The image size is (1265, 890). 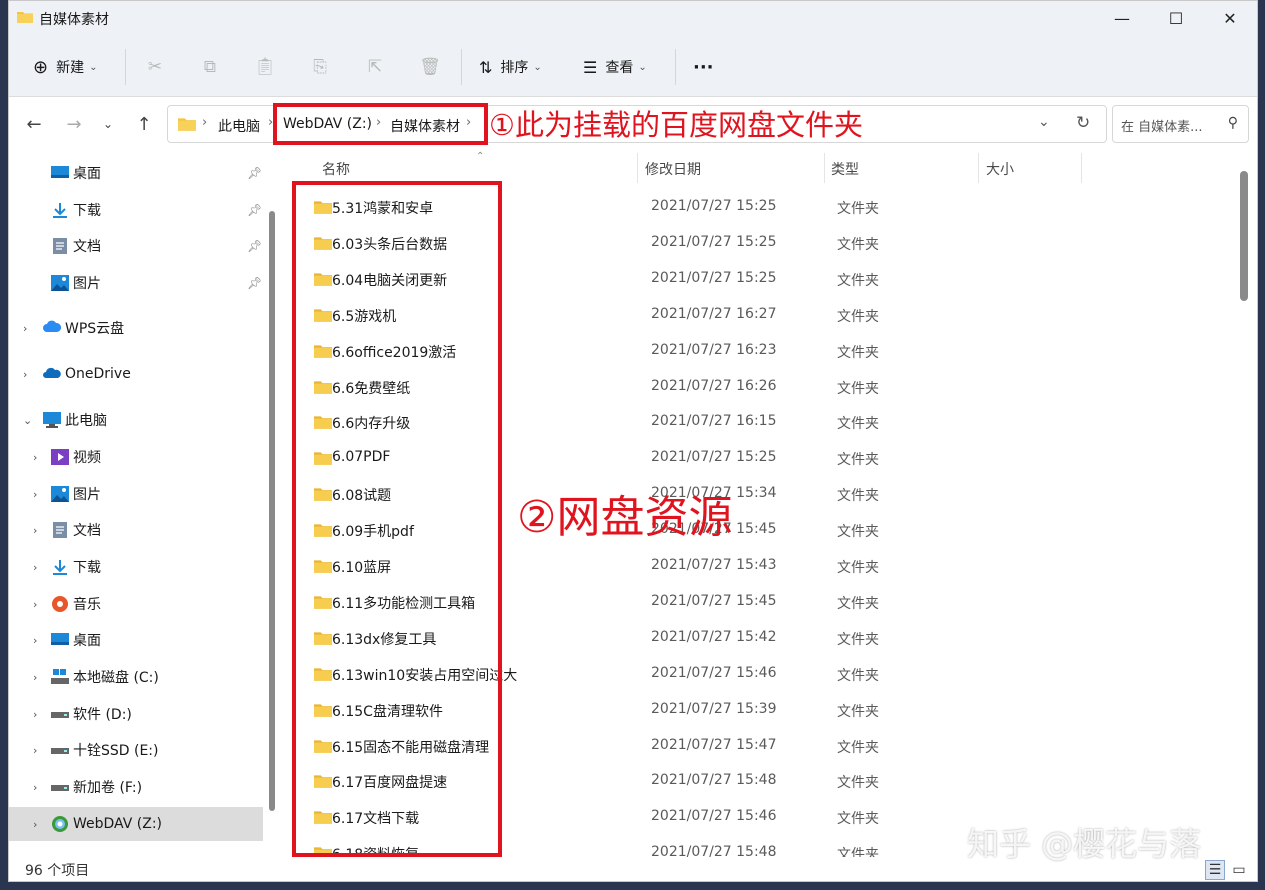 I want to click on title-bar: 自媒体素材 — ☐ ✕, so click(x=633, y=18).